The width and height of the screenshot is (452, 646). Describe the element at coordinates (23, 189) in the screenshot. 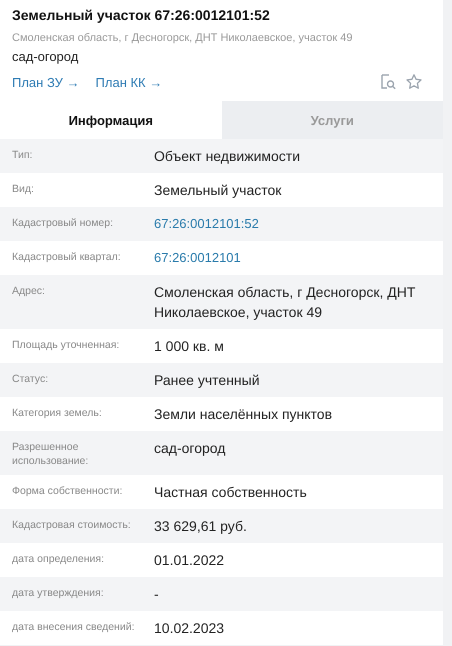

I see `field-label: Вид:` at that location.